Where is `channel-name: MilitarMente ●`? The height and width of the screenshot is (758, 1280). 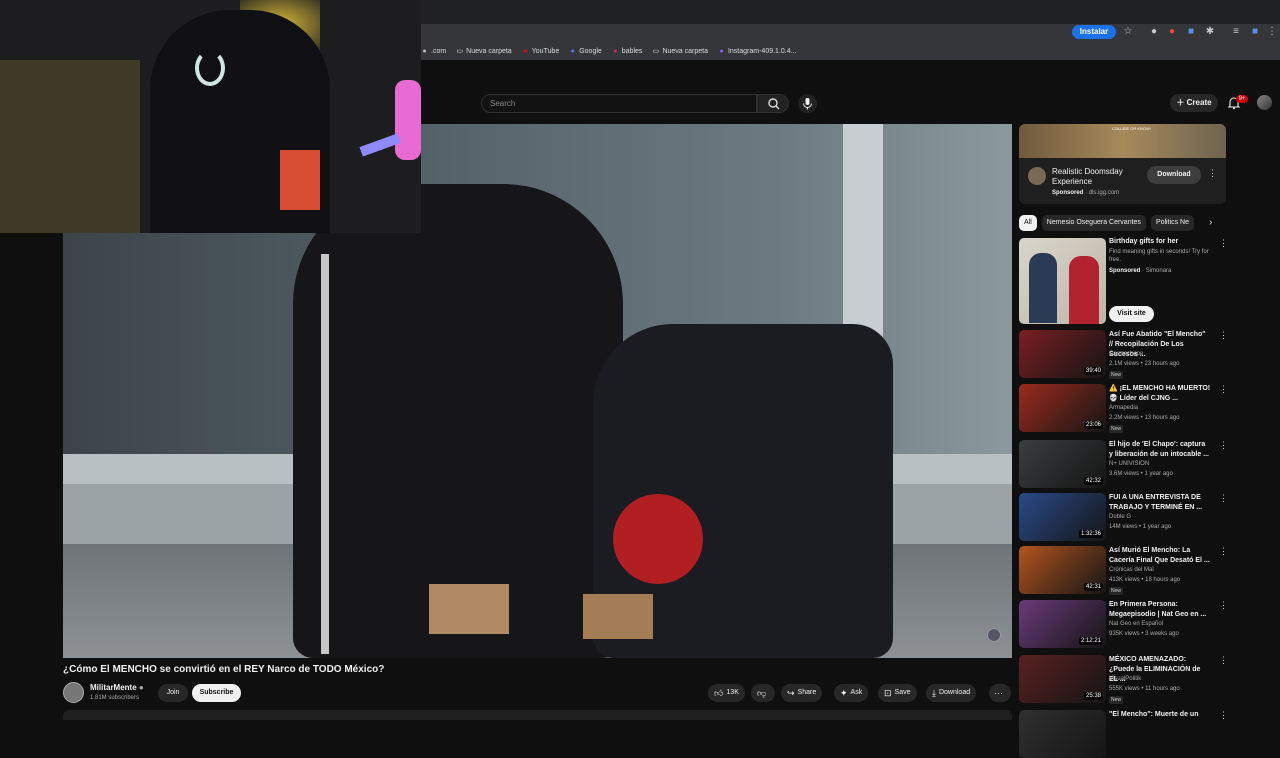 channel-name: MilitarMente ● is located at coordinates (117, 687).